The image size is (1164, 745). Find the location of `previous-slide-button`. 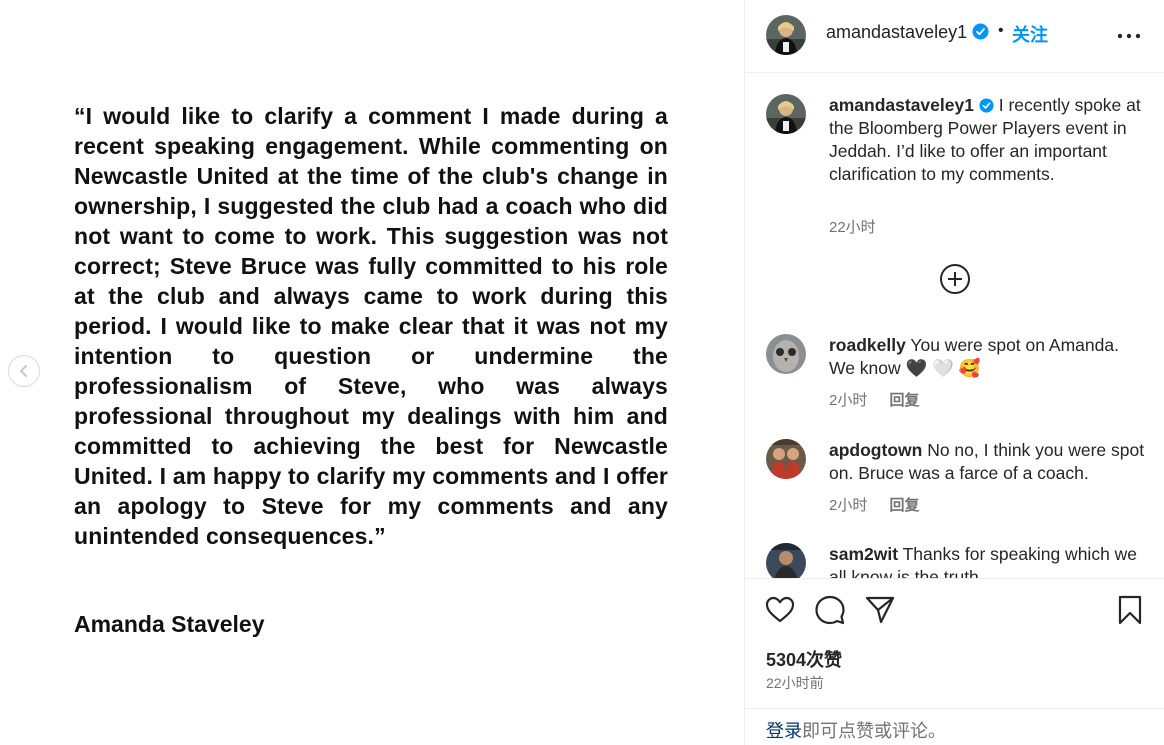

previous-slide-button is located at coordinates (24, 371).